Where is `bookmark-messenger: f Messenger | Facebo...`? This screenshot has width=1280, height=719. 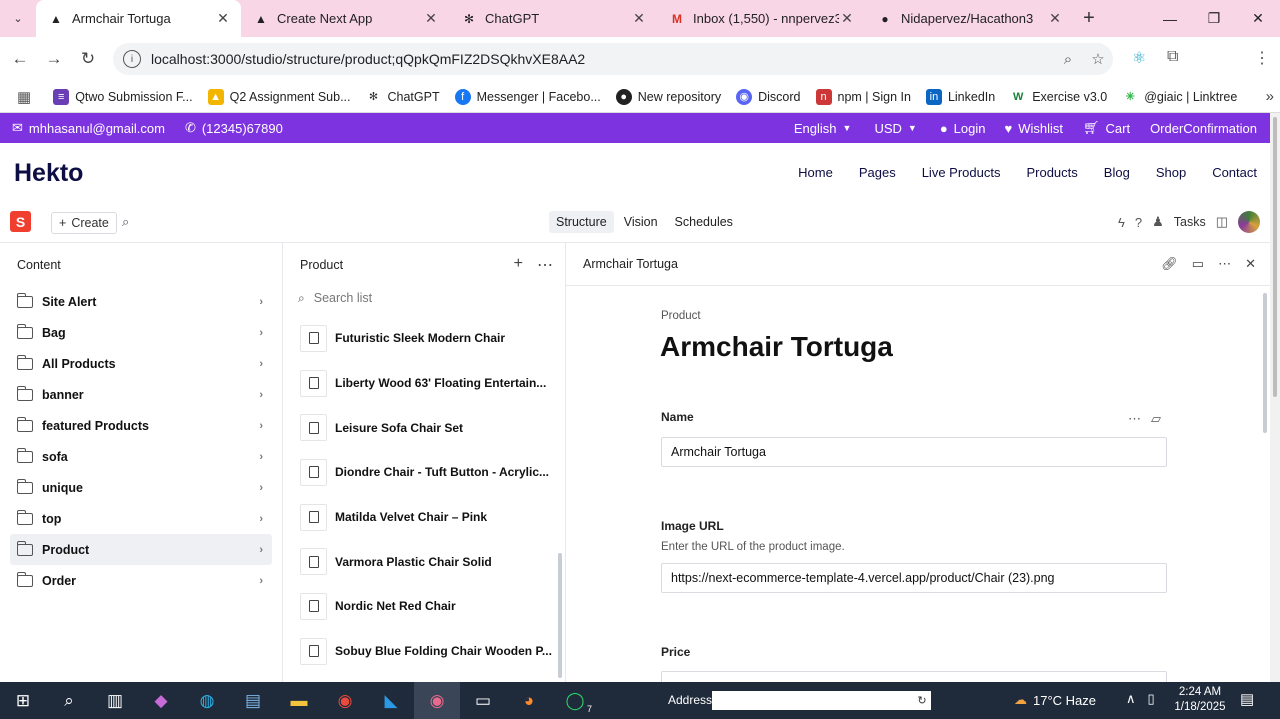
bookmark-messenger: f Messenger | Facebo... is located at coordinates (527, 96).